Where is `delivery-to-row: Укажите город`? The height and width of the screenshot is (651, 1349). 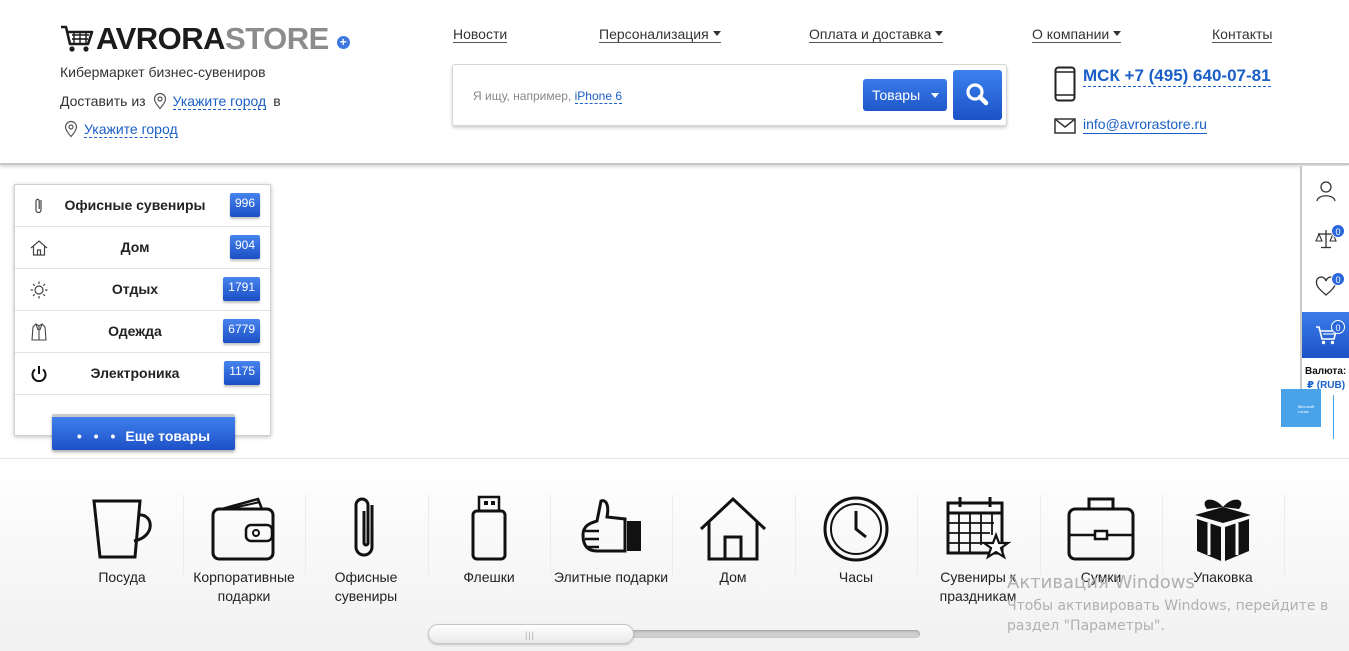 delivery-to-row: Укажите город is located at coordinates (119, 129).